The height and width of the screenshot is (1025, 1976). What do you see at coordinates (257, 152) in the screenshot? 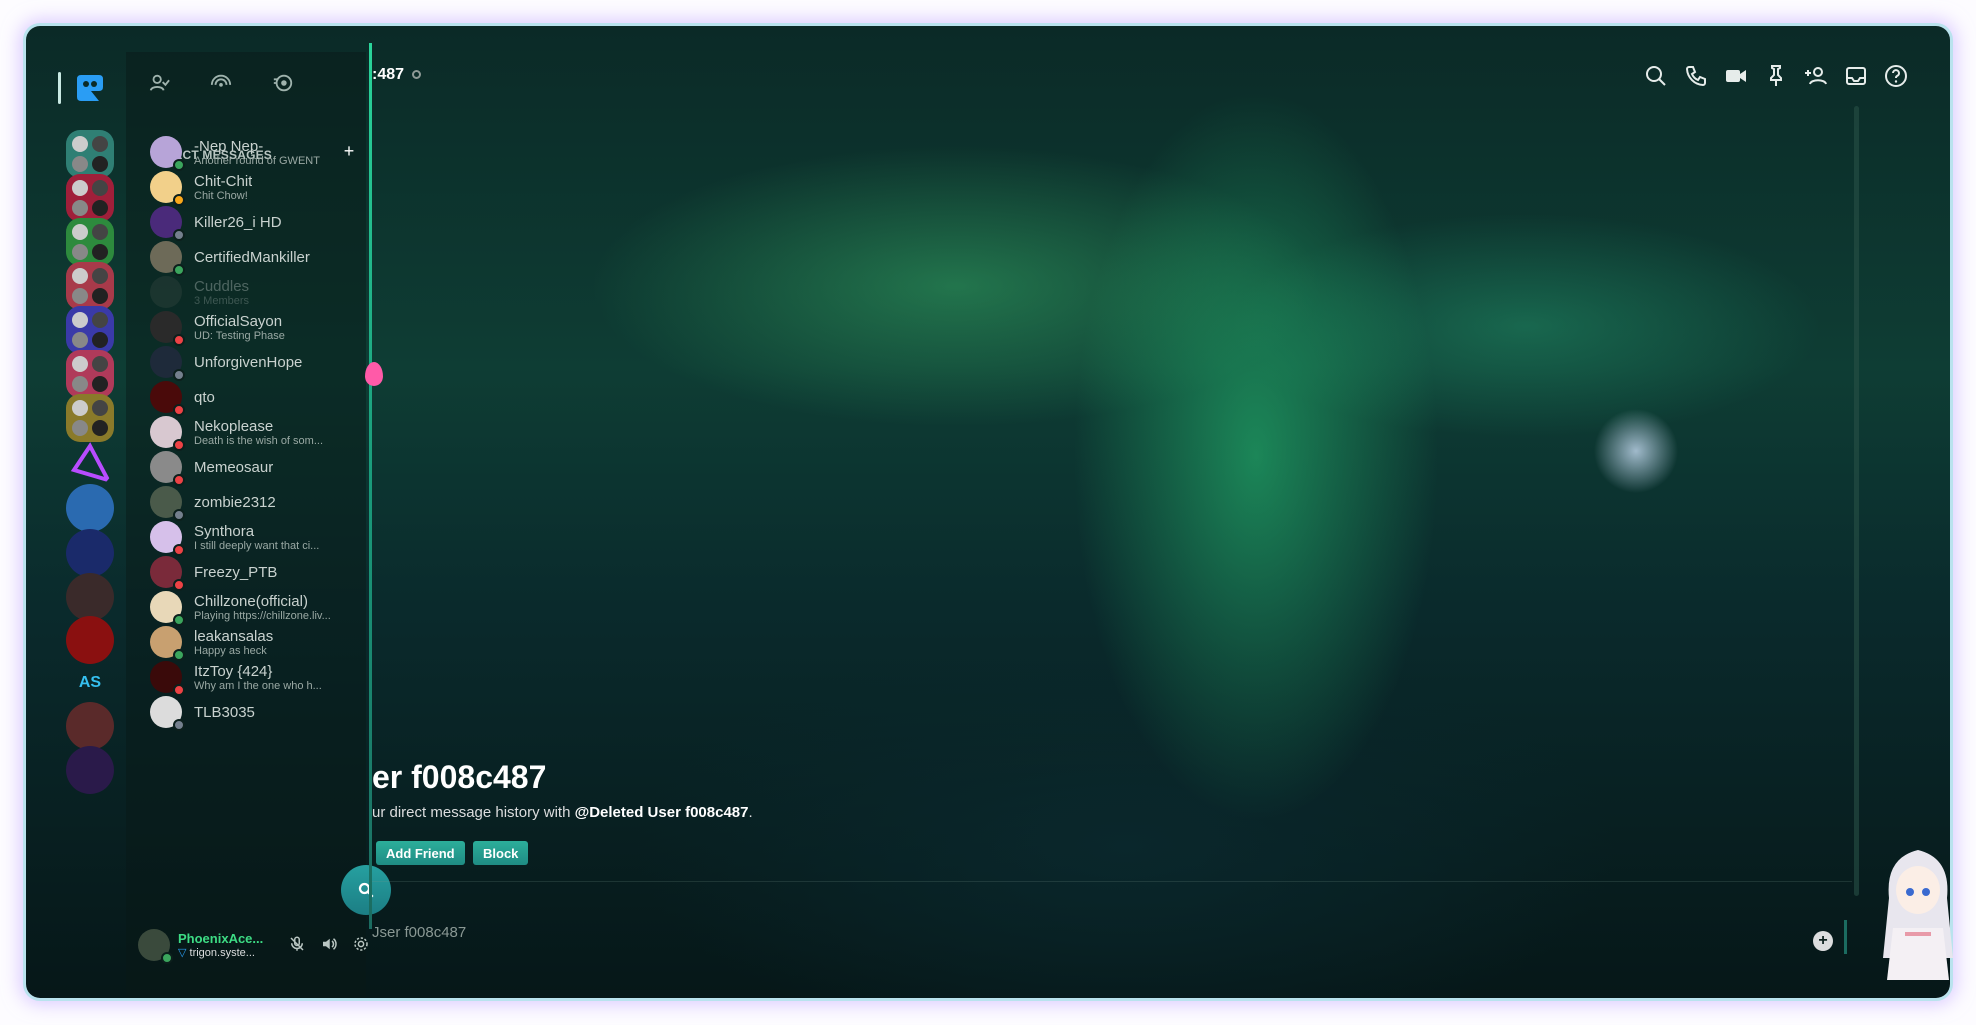
I see `dm-text: -Nep Nep- Another round of GWENT` at bounding box center [257, 152].